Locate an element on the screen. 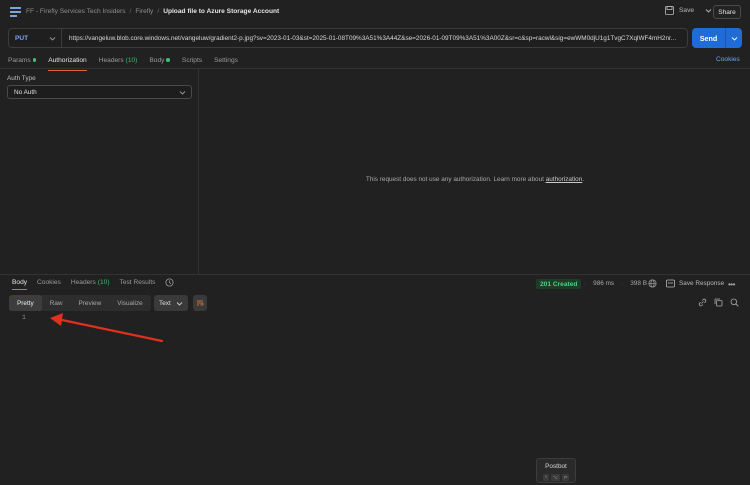  response-tabs: Body Cookies Headers (10) Test Results is located at coordinates (93, 284).